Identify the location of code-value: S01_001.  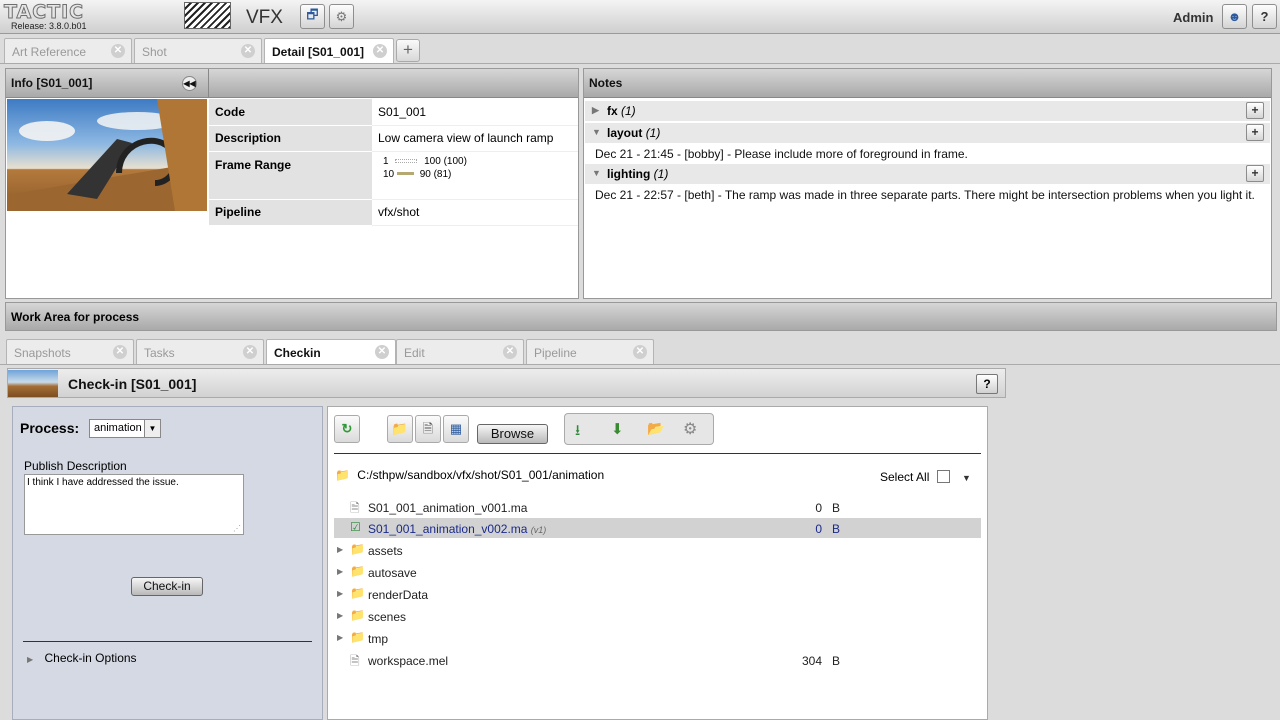
(475, 112).